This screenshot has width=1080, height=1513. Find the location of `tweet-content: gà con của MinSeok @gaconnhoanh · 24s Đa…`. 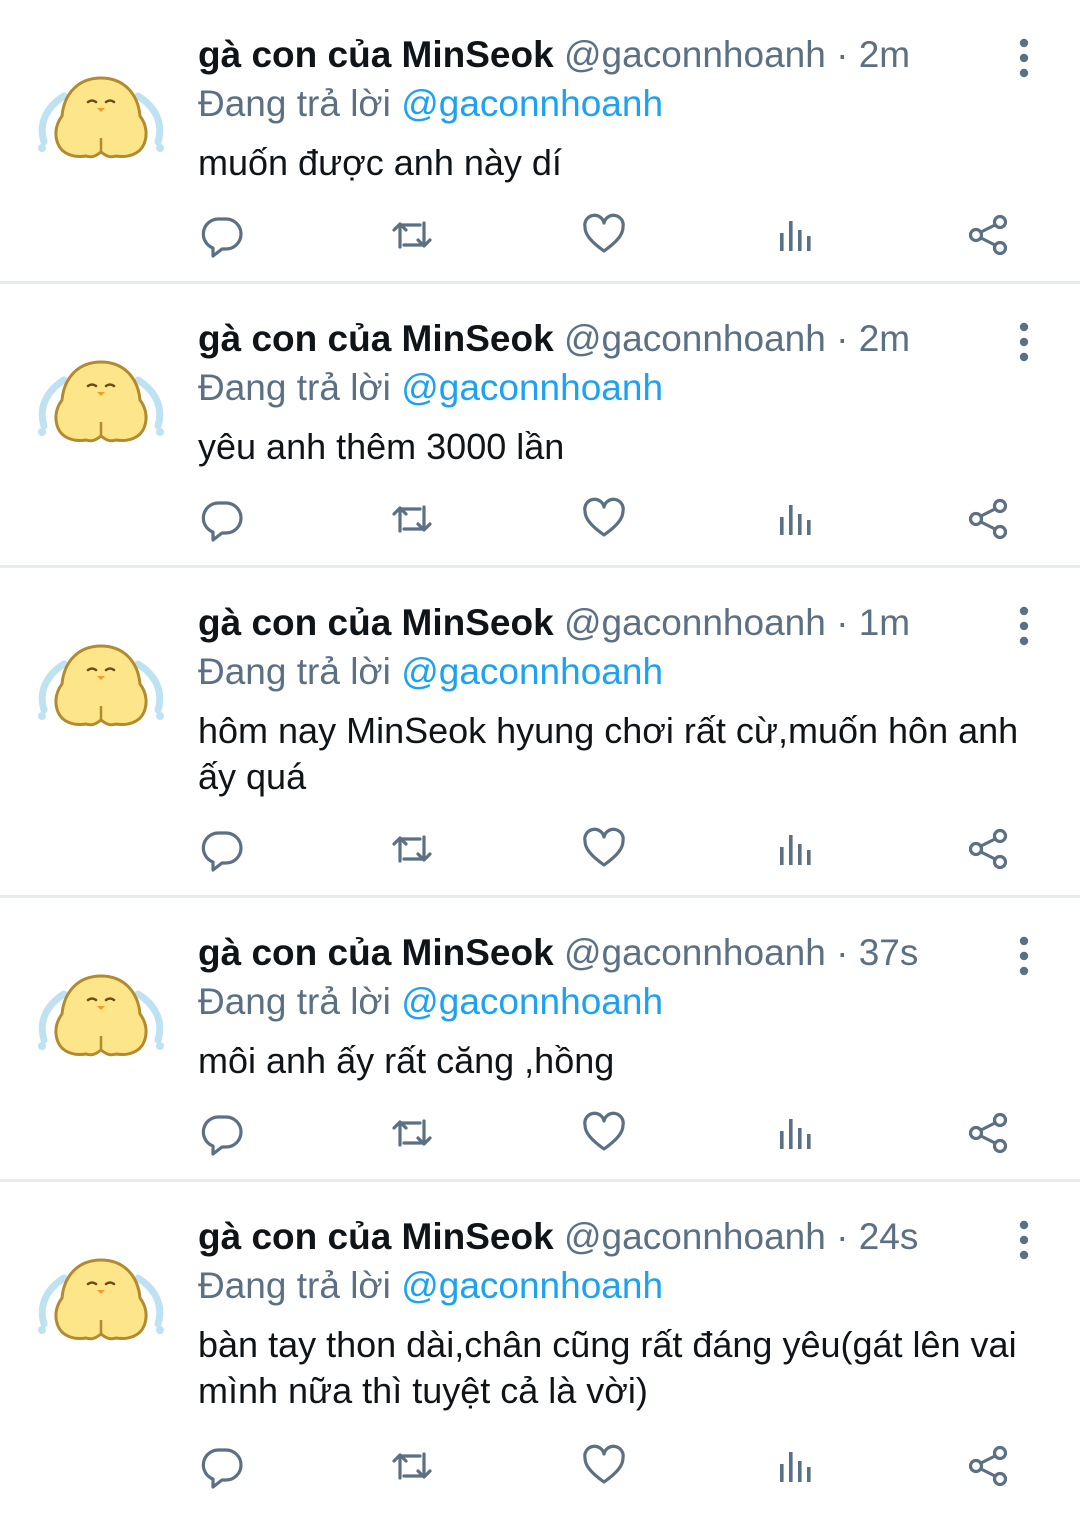

tweet-content: gà con của MinSeok @gaconnhoanh · 24s Đa… is located at coordinates (609, 1313).